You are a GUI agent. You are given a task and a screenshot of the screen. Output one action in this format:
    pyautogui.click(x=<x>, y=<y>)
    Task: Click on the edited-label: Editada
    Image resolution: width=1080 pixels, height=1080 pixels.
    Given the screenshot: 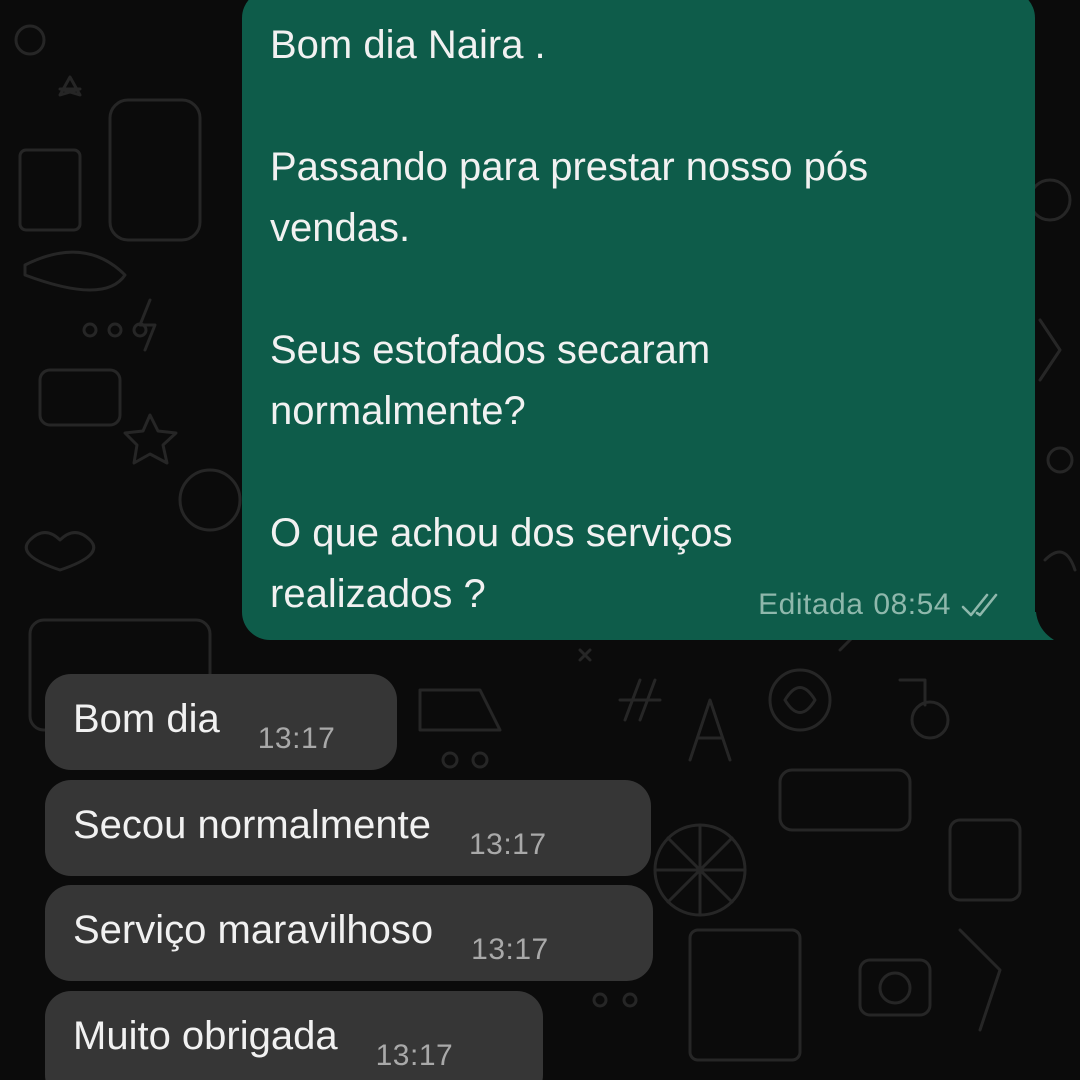 What is the action you would take?
    pyautogui.click(x=811, y=604)
    